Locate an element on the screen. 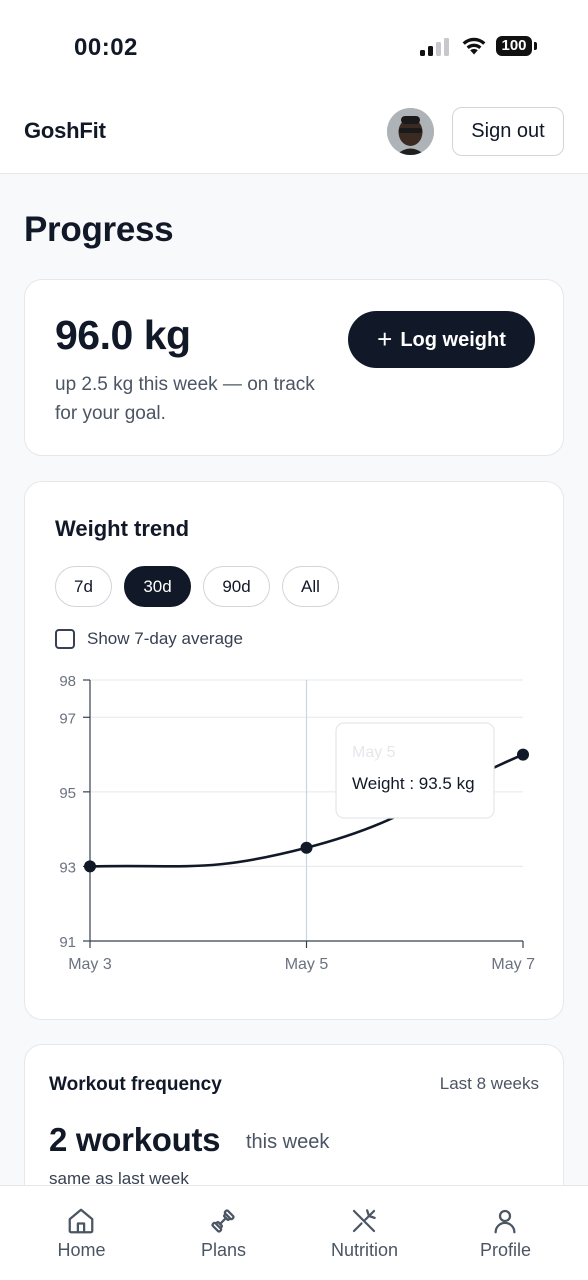 This screenshot has height=1280, width=588. tab-nutrition: Nutrition is located at coordinates (364, 1233).